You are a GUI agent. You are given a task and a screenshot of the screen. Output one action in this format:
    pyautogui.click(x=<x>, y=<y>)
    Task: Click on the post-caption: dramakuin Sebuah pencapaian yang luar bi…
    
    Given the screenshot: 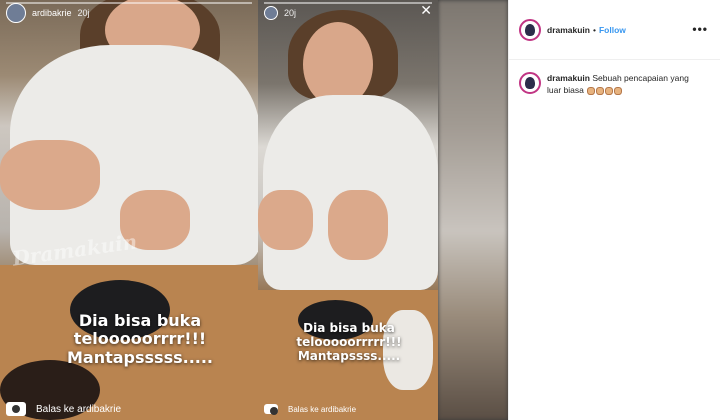 What is the action you would take?
    pyautogui.click(x=614, y=84)
    